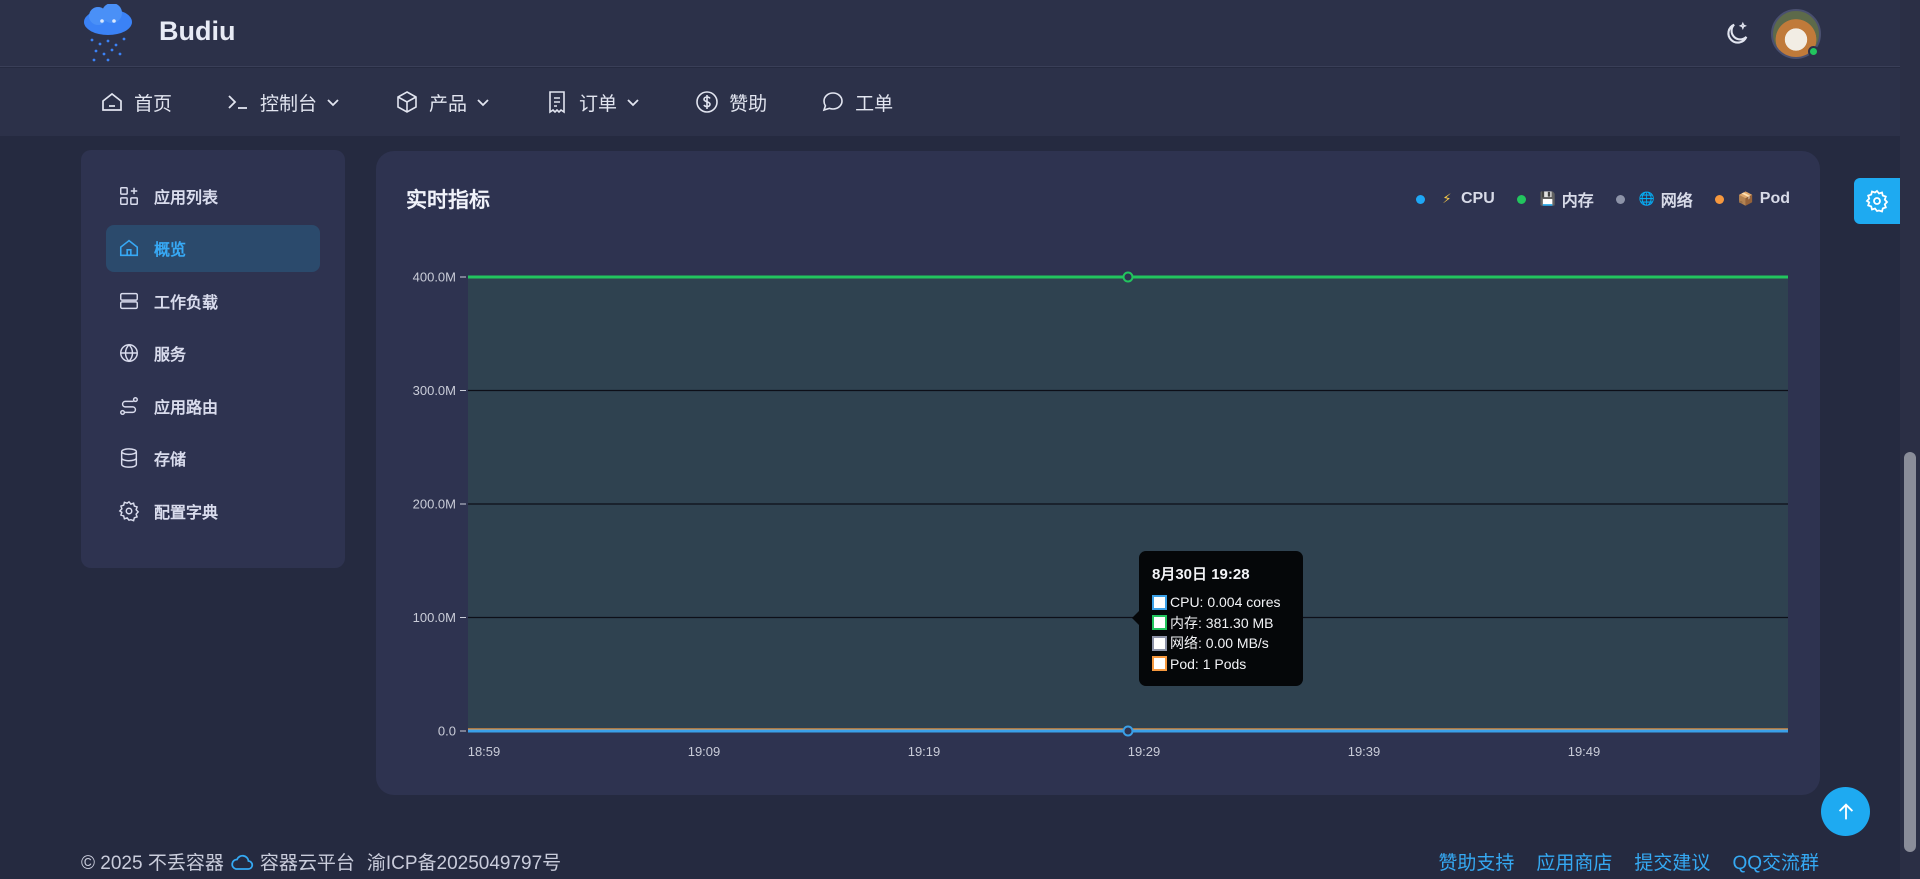  What do you see at coordinates (704, 751) in the screenshot?
I see `x-tick-label: 19:09` at bounding box center [704, 751].